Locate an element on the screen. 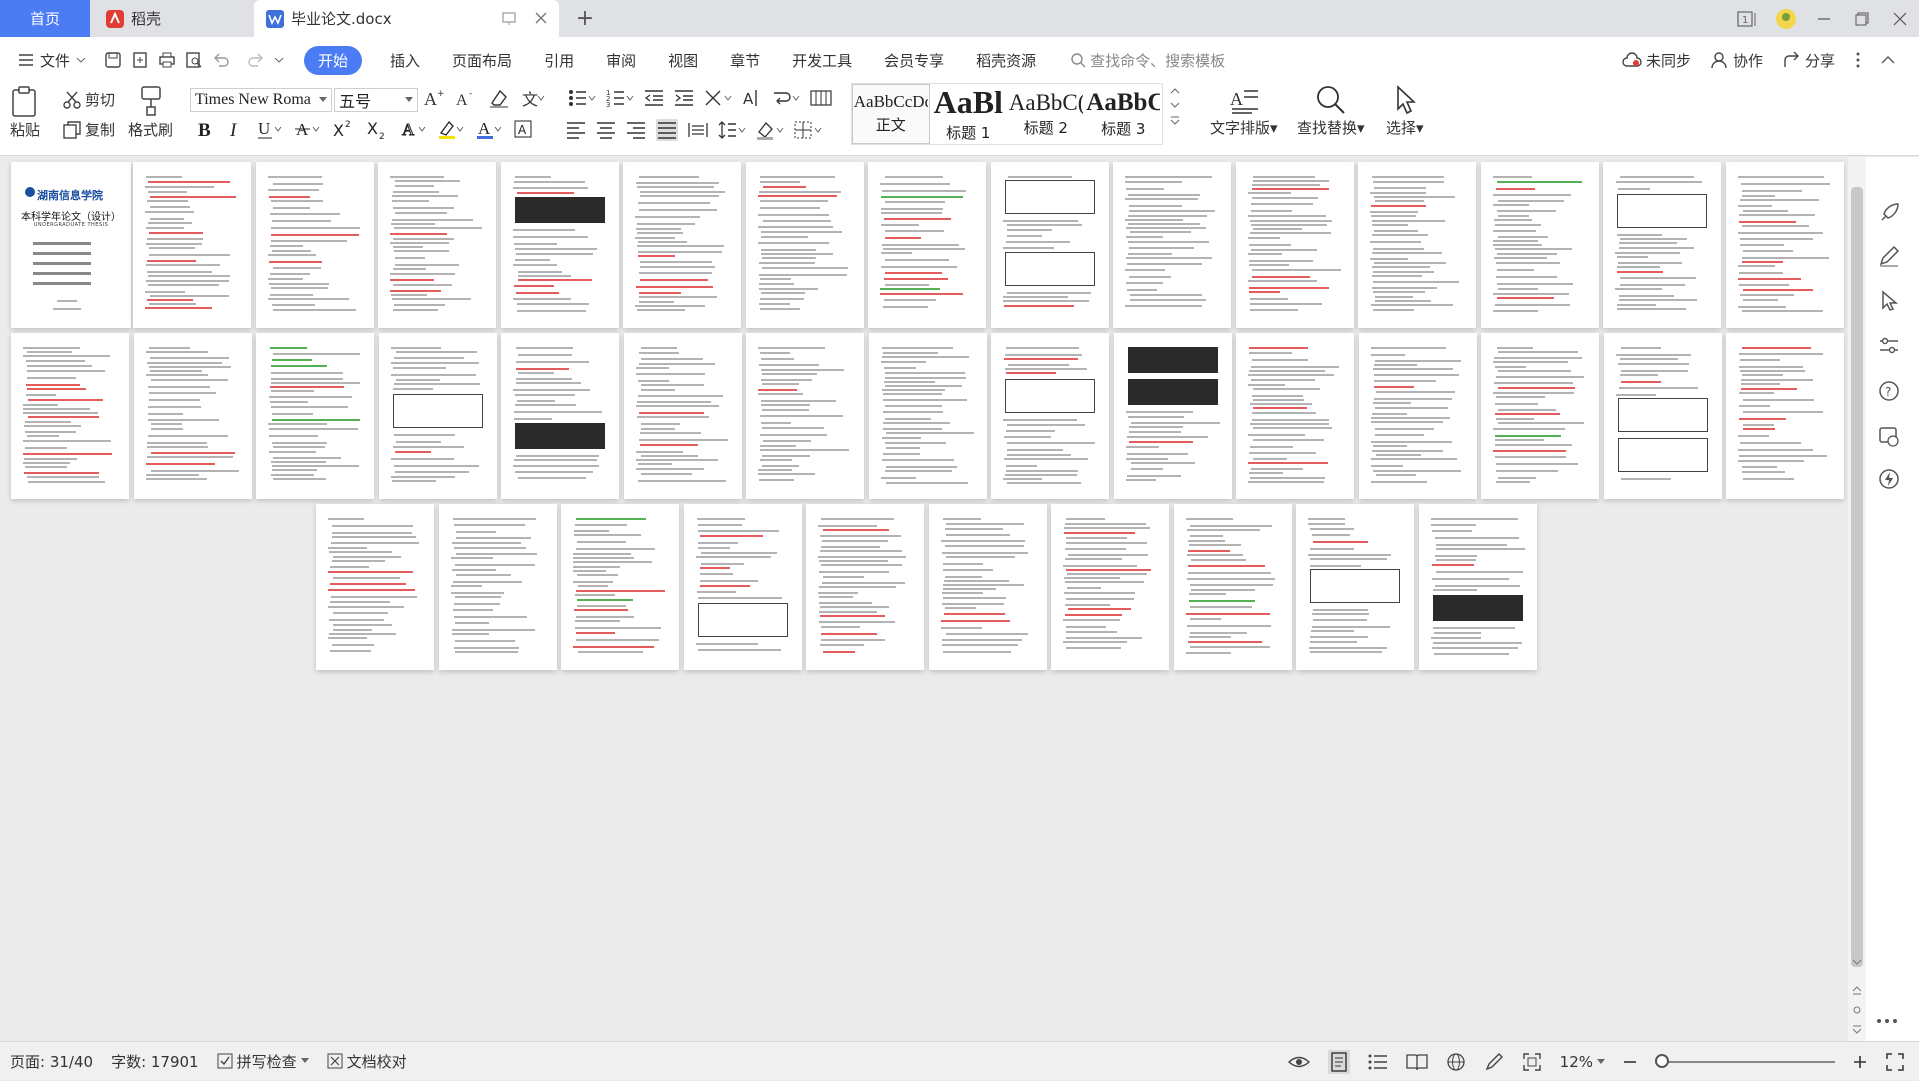 The height and width of the screenshot is (1081, 1919). style-heading-2: AaBbC( 标题 2 is located at coordinates (1046, 114).